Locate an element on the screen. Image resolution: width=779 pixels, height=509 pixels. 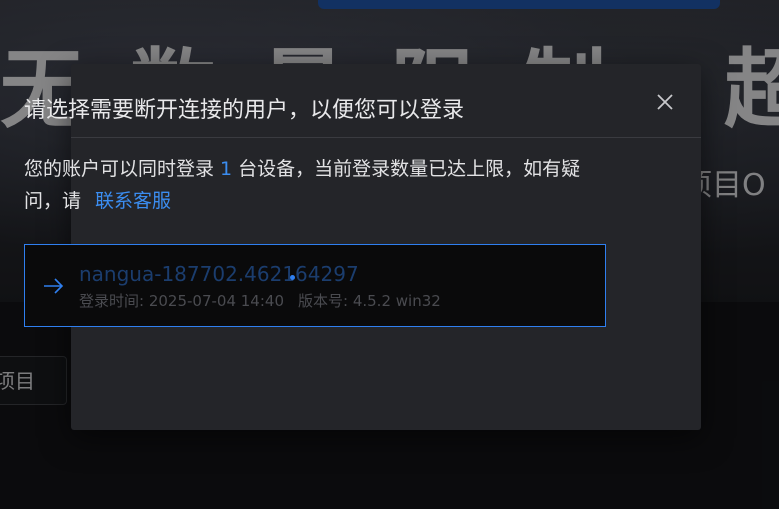
session-device-name: nangua-187702.462164297 is located at coordinates (219, 274).